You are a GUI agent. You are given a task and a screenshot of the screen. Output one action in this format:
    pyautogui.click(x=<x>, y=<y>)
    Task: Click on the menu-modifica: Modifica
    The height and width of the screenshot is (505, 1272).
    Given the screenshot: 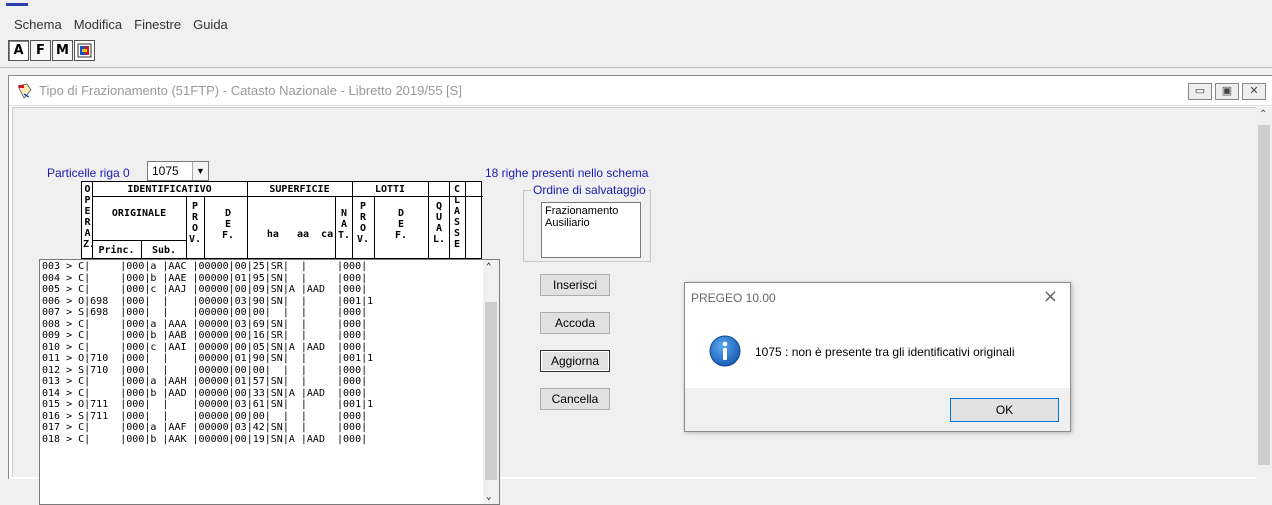 What is the action you would take?
    pyautogui.click(x=98, y=25)
    